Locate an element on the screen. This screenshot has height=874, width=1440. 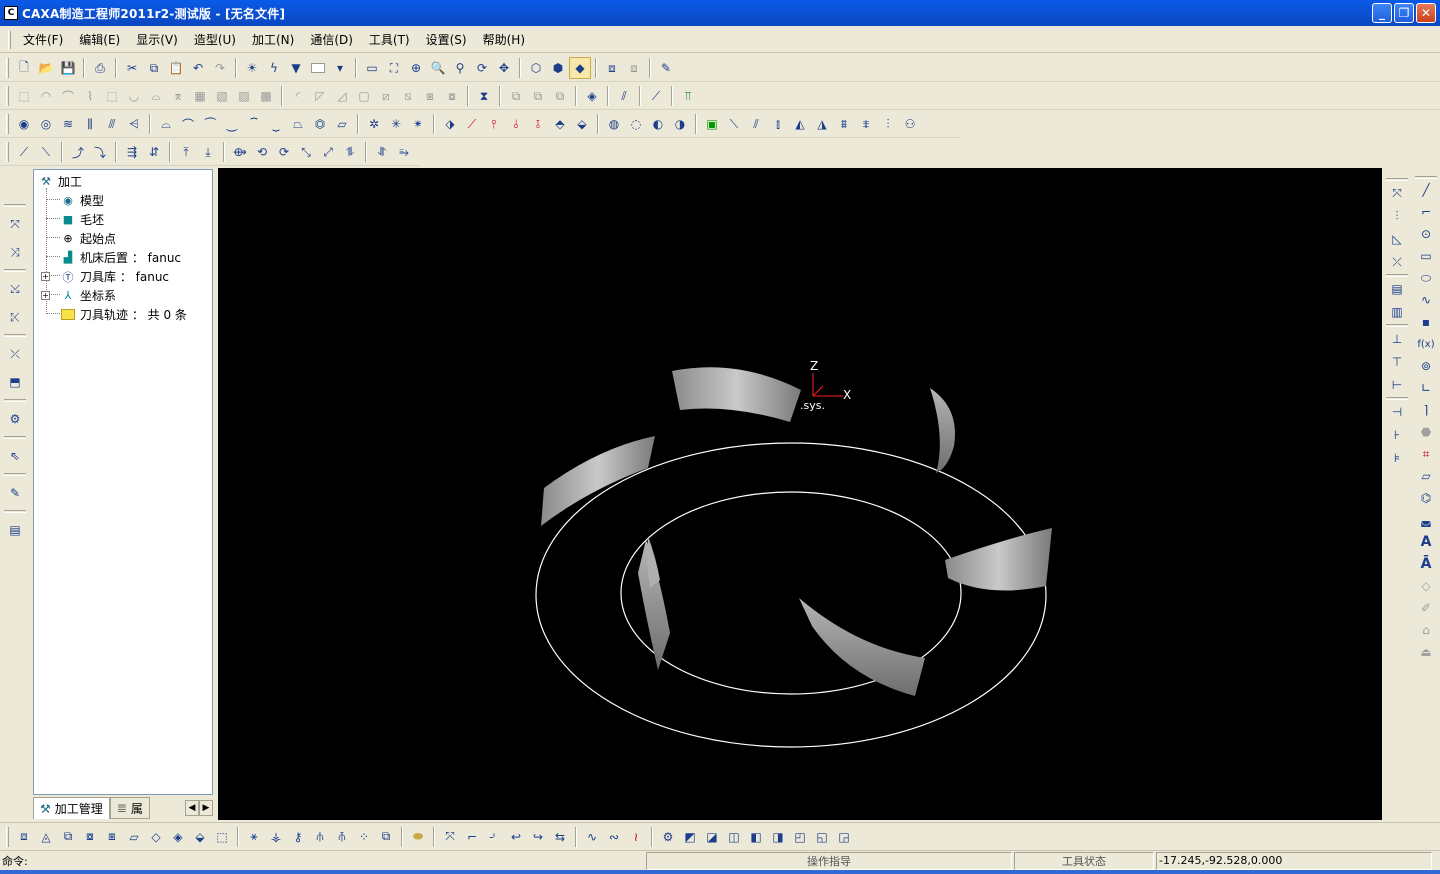
revolve-icon: ◠ is located at coordinates (46, 96).